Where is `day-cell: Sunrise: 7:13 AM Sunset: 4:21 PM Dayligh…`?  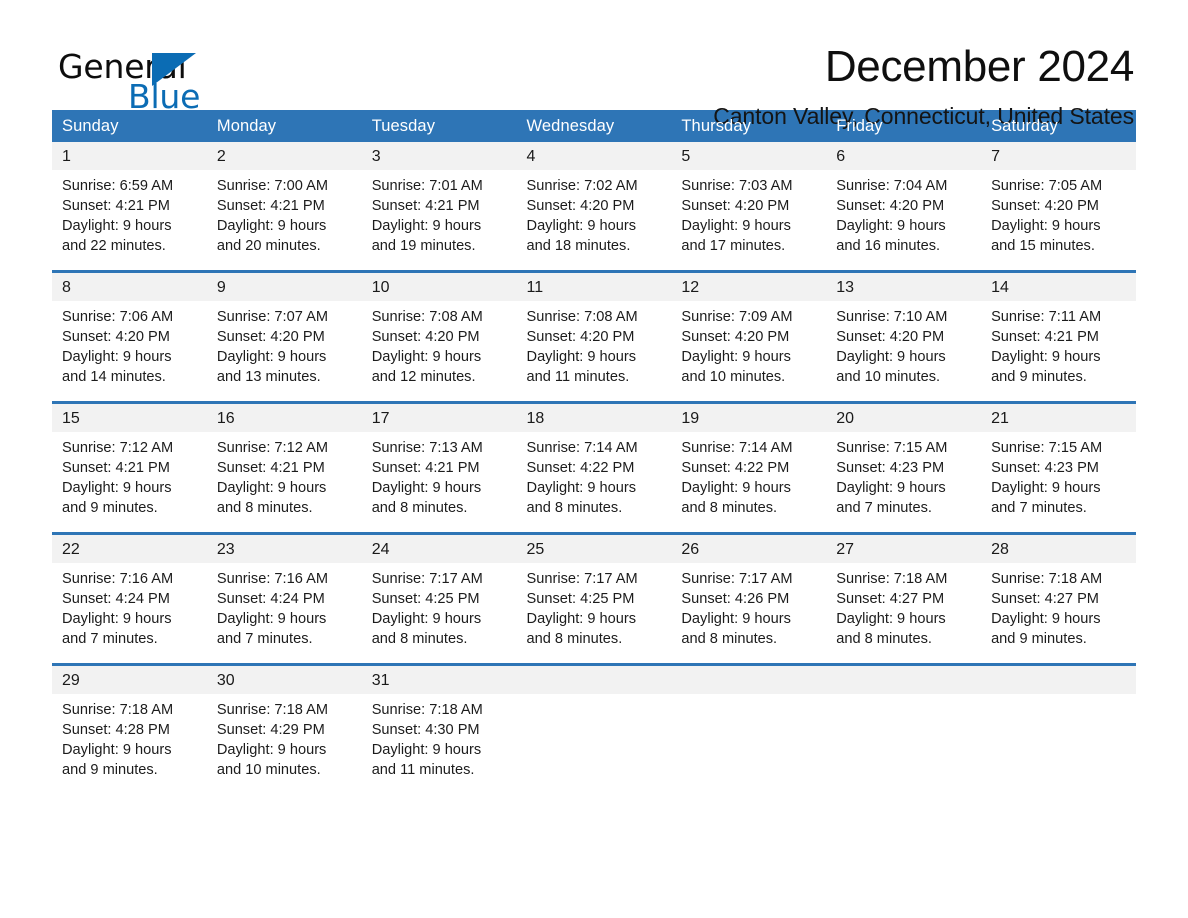
day-cell: Sunrise: 7:13 AM Sunset: 4:21 PM Dayligh… is located at coordinates (439, 482).